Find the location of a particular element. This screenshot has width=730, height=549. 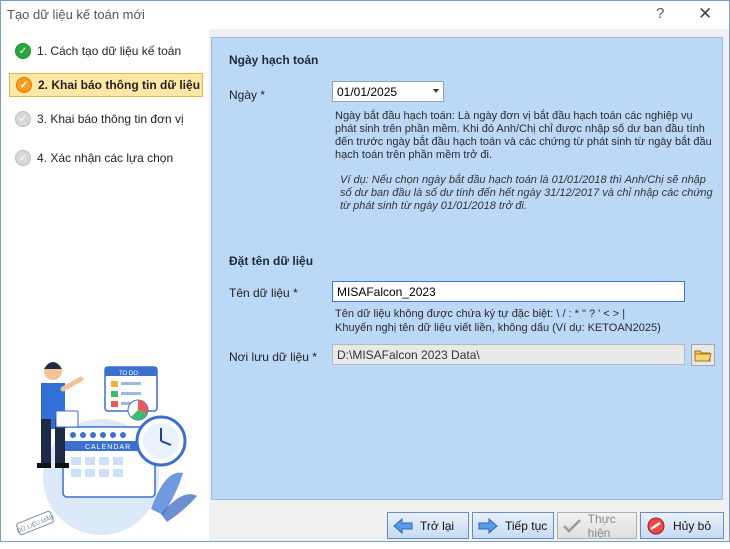

finish-button-label: Thực hiện is located at coordinates (601, 525).